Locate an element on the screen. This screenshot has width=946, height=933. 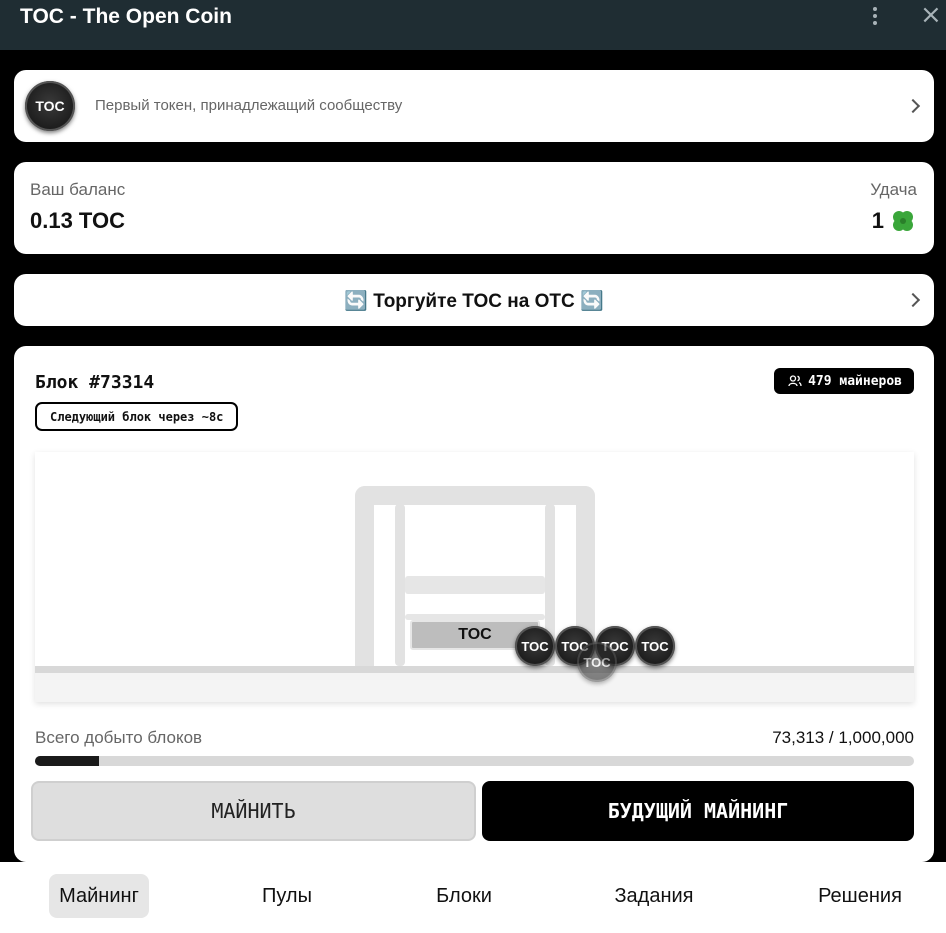
mined-progress-bar is located at coordinates (474, 761).